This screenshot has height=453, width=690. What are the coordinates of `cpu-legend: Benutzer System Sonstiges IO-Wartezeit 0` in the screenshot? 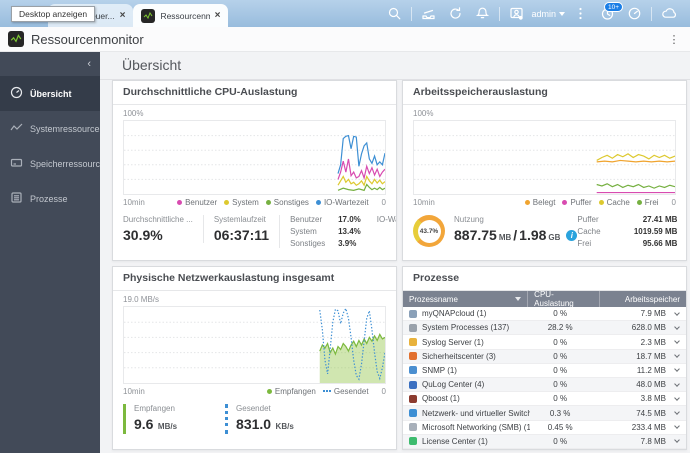 It's located at (281, 202).